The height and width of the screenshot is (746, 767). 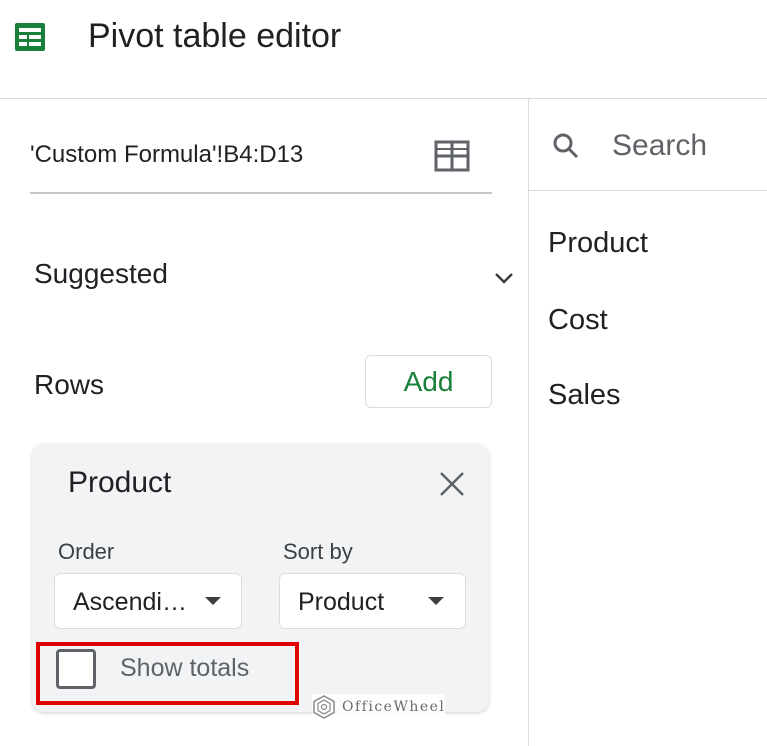 I want to click on page-title: Pivot table editor, so click(x=215, y=36).